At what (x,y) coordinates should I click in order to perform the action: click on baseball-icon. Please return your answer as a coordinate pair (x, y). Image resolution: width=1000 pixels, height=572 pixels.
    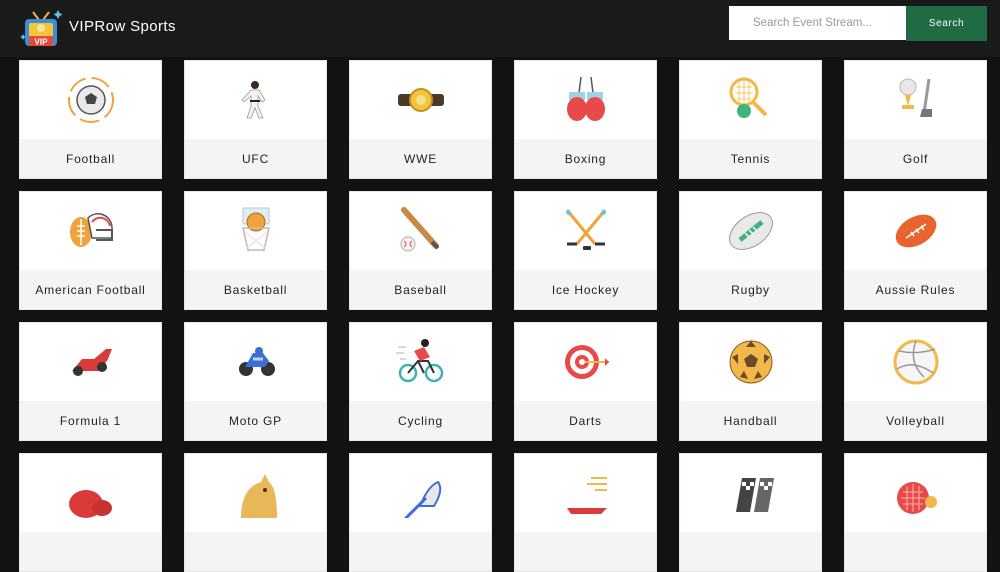
    Looking at the image, I should click on (420, 229).